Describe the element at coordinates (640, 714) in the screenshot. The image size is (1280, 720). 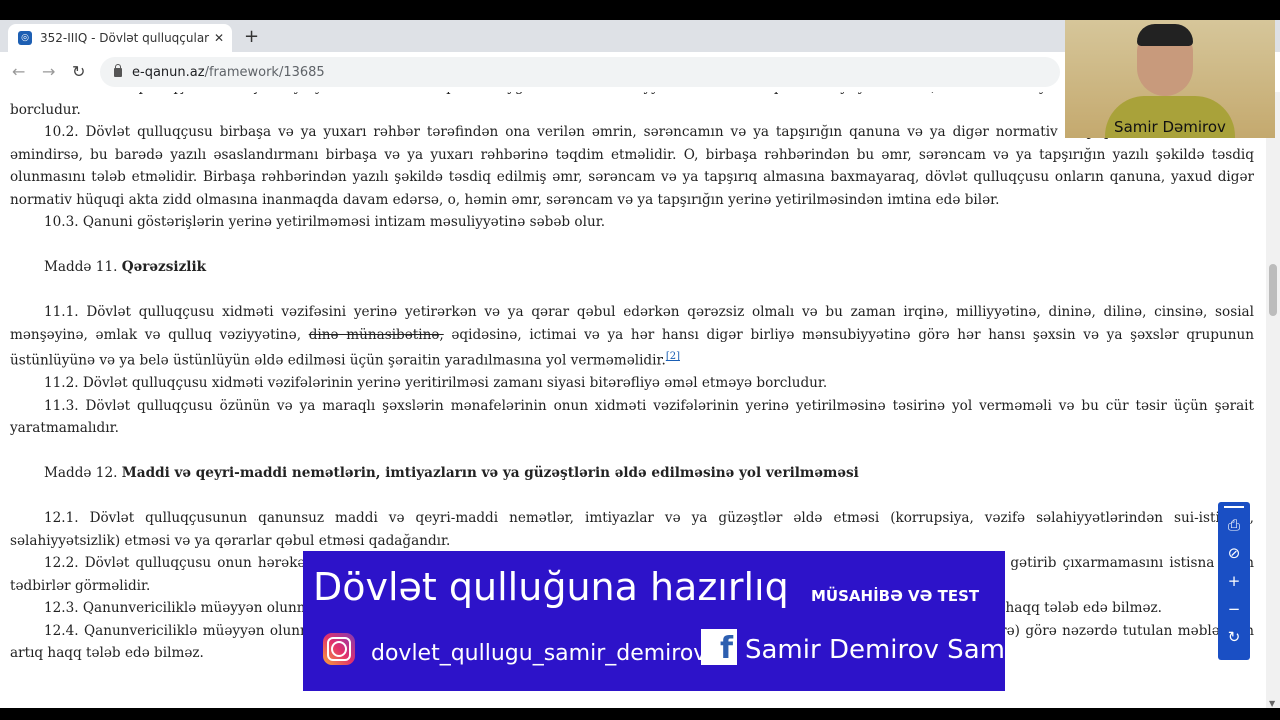
I see `bottom-black-bar` at that location.